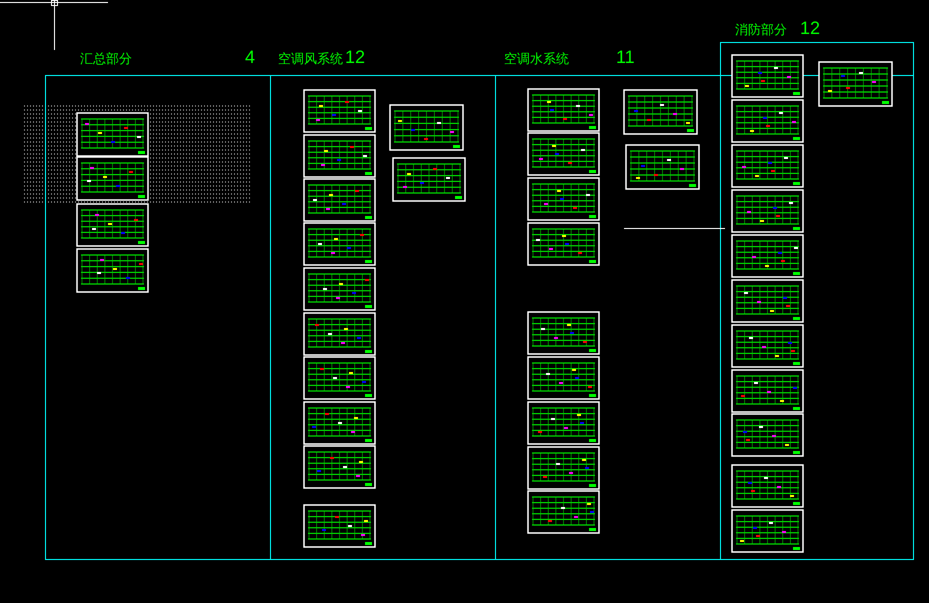  I want to click on section-title: 消防部分, so click(761, 30).